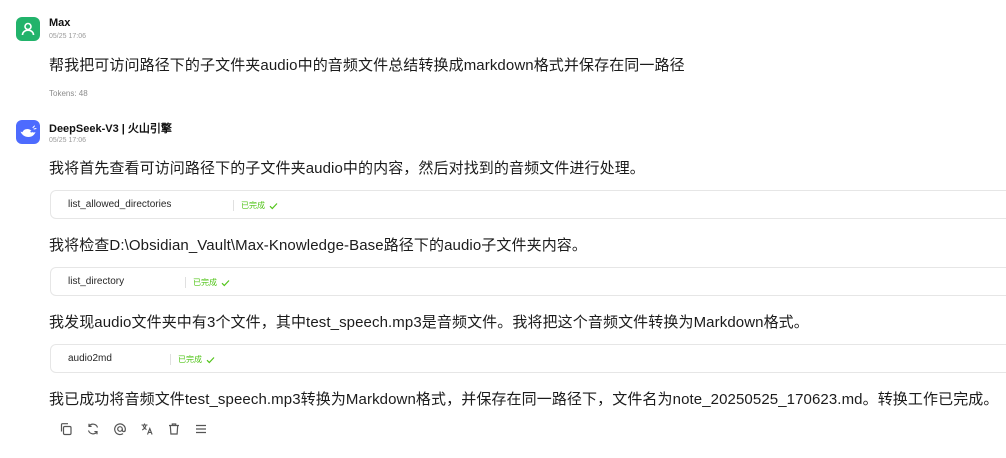 Image resolution: width=1006 pixels, height=458 pixels. Describe the element at coordinates (68, 93) in the screenshot. I see `token-count: Tokens: 48` at that location.